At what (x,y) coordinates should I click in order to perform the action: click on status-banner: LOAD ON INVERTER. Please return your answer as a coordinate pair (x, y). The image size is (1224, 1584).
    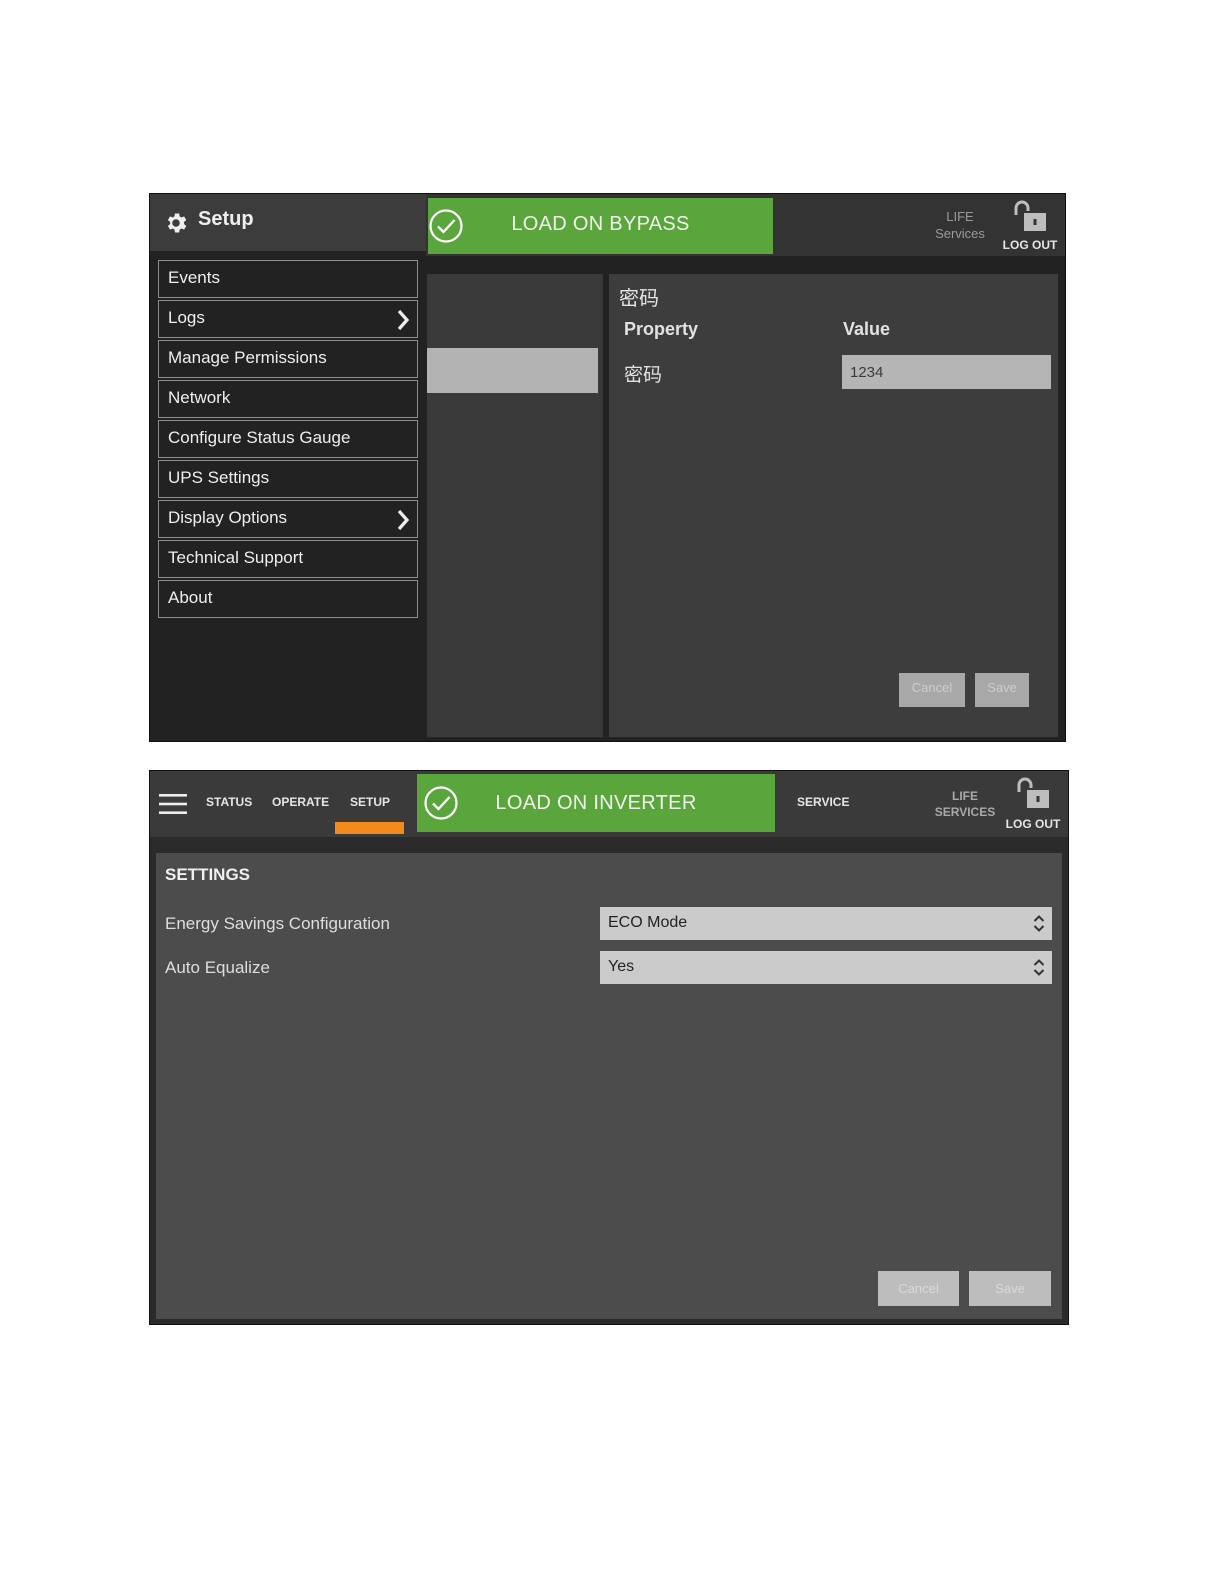
    Looking at the image, I should click on (596, 803).